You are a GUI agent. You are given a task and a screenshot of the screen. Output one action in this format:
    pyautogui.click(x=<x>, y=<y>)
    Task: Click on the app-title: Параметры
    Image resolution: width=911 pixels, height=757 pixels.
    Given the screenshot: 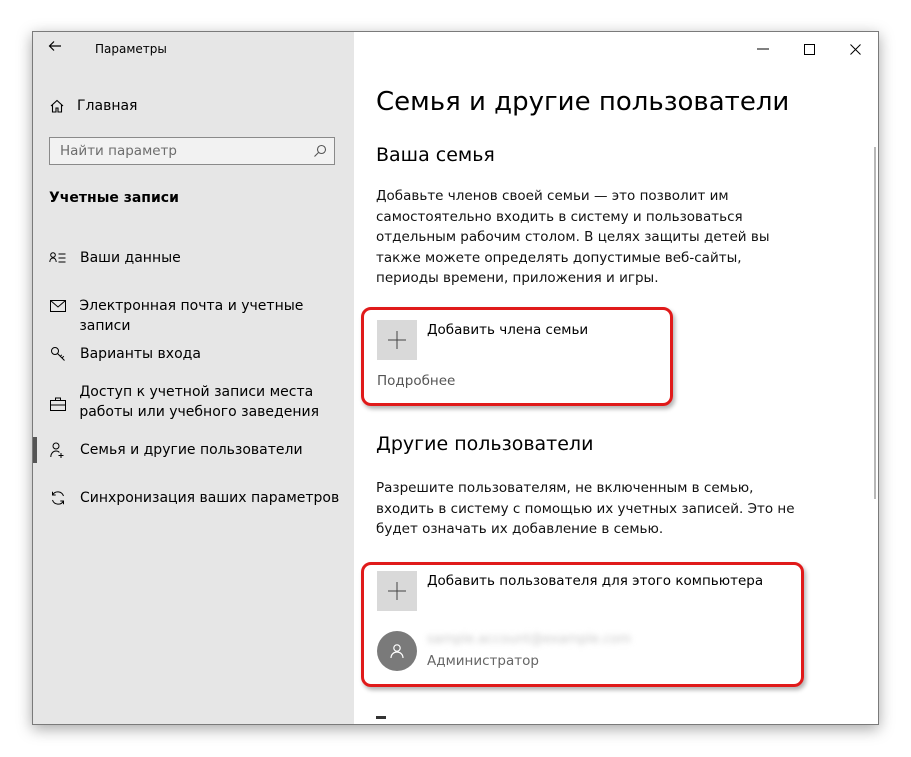 What is the action you would take?
    pyautogui.click(x=131, y=49)
    